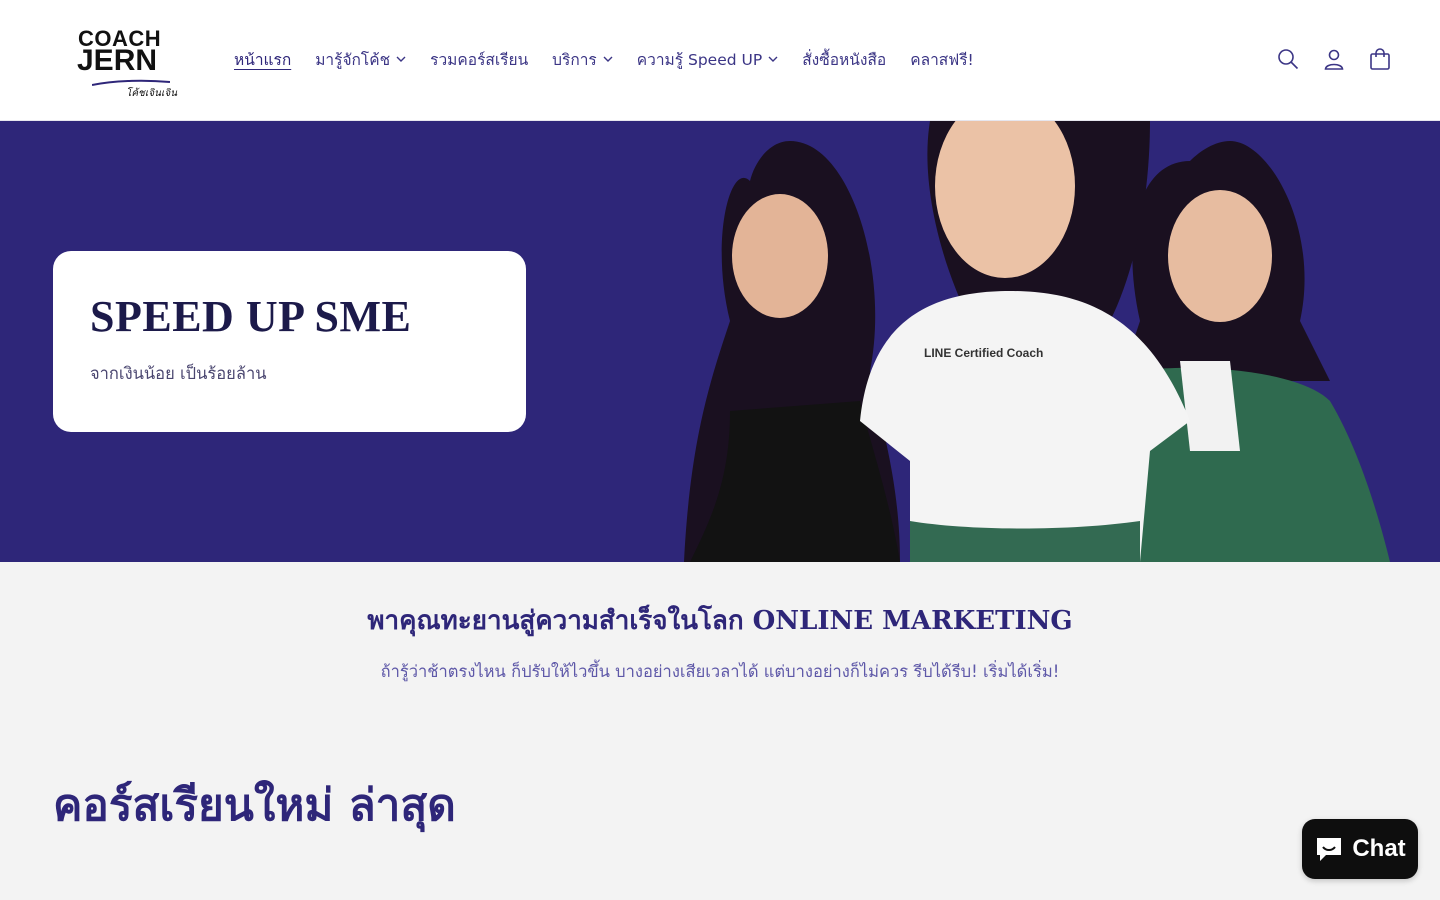 Image resolution: width=1440 pixels, height=900 pixels. I want to click on nav-item-label: หน้าแรก, so click(263, 59).